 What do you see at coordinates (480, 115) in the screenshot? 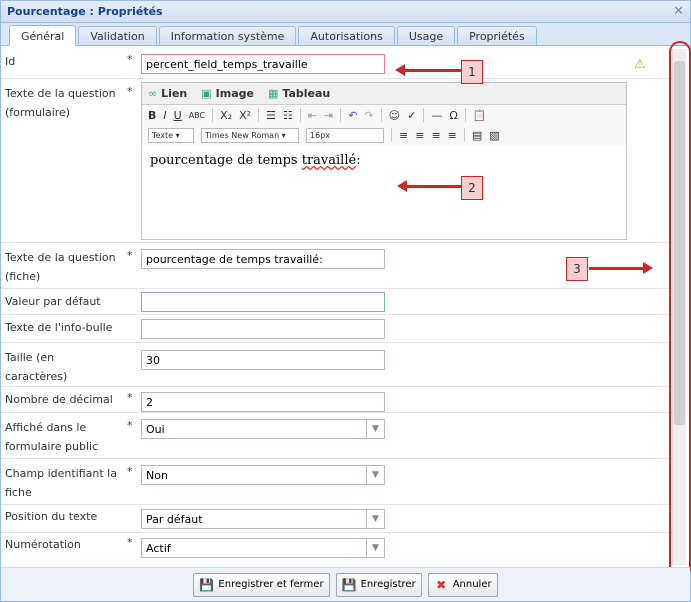
I see `paste-icon: 📋` at bounding box center [480, 115].